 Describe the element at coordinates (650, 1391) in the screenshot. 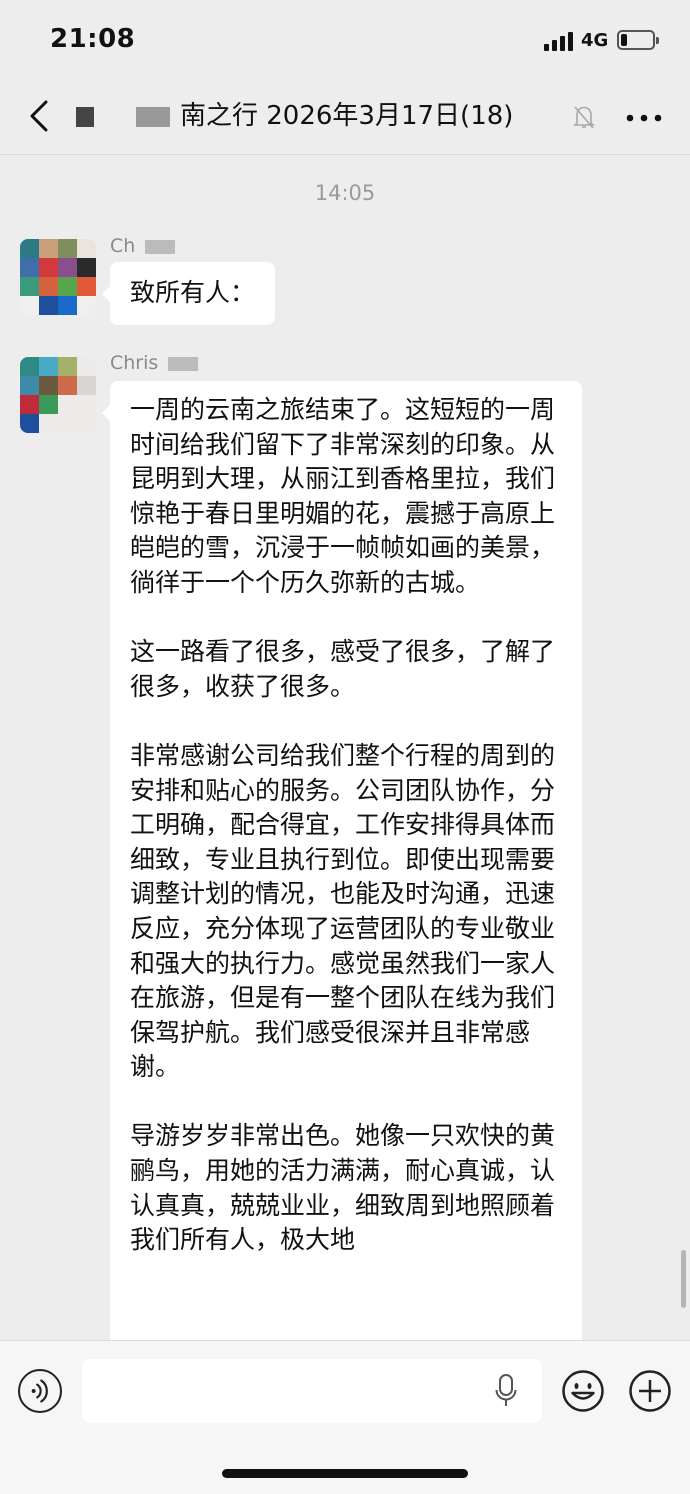

I see `plus-icon` at that location.